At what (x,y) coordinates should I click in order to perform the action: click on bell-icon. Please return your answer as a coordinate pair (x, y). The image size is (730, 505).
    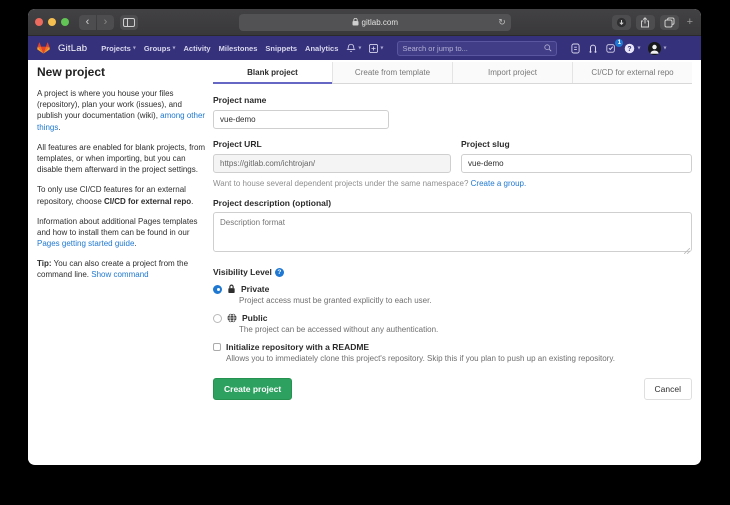
    Looking at the image, I should click on (351, 48).